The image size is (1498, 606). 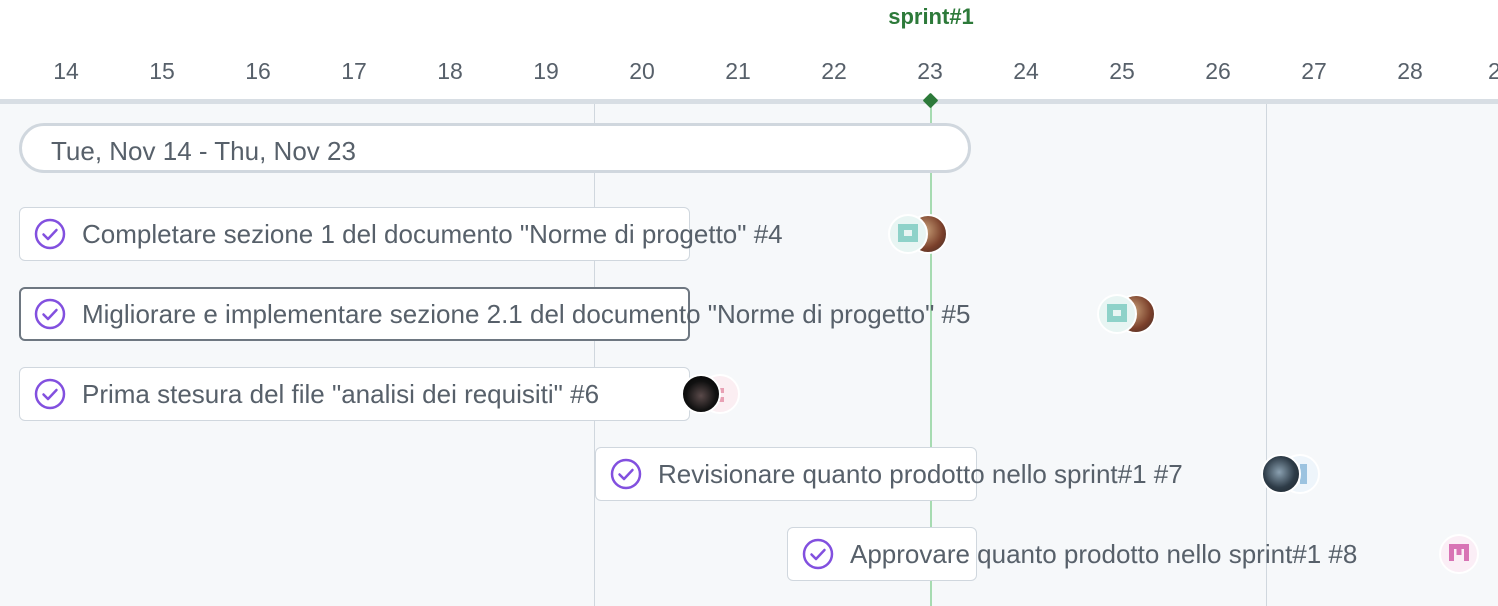 What do you see at coordinates (642, 71) in the screenshot?
I see `day-label: 20` at bounding box center [642, 71].